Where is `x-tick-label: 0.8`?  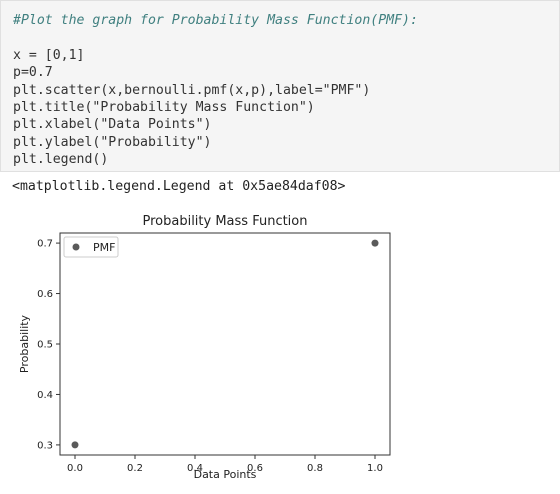
x-tick-label: 0.8 is located at coordinates (315, 468).